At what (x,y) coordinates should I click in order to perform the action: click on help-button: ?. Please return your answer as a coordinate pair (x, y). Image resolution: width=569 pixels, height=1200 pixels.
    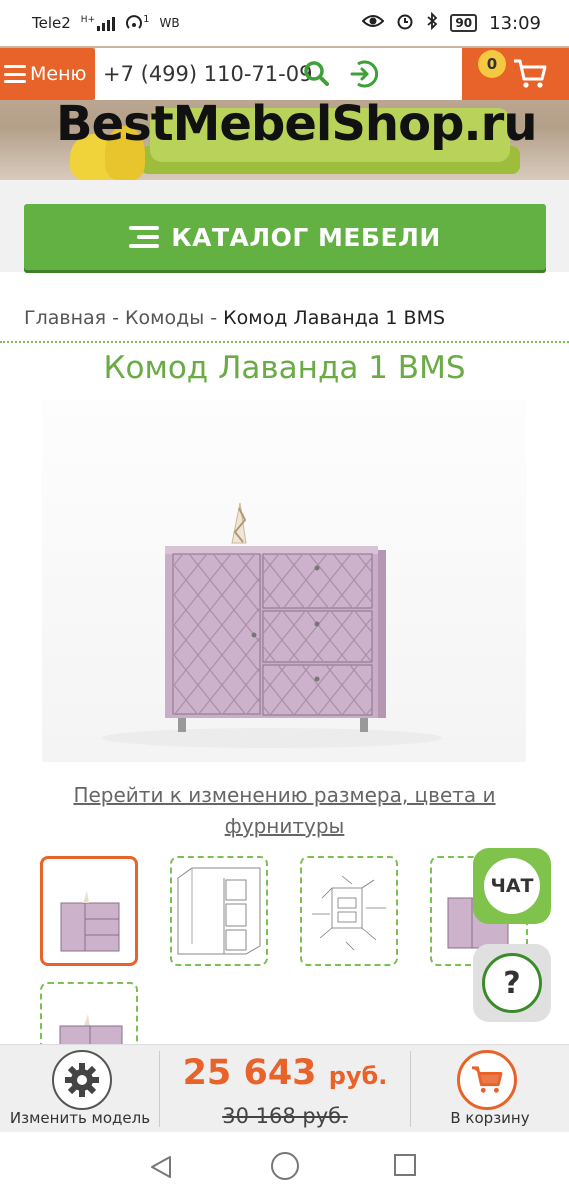
    Looking at the image, I should click on (512, 983).